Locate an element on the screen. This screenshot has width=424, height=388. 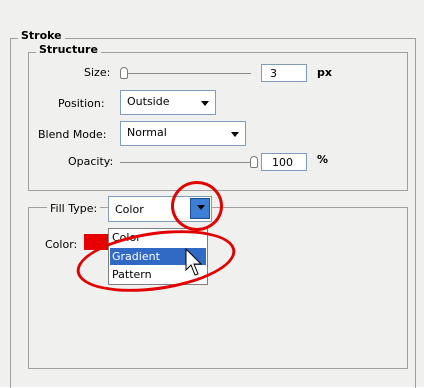
blend-mode-select: Normal is located at coordinates (183, 133).